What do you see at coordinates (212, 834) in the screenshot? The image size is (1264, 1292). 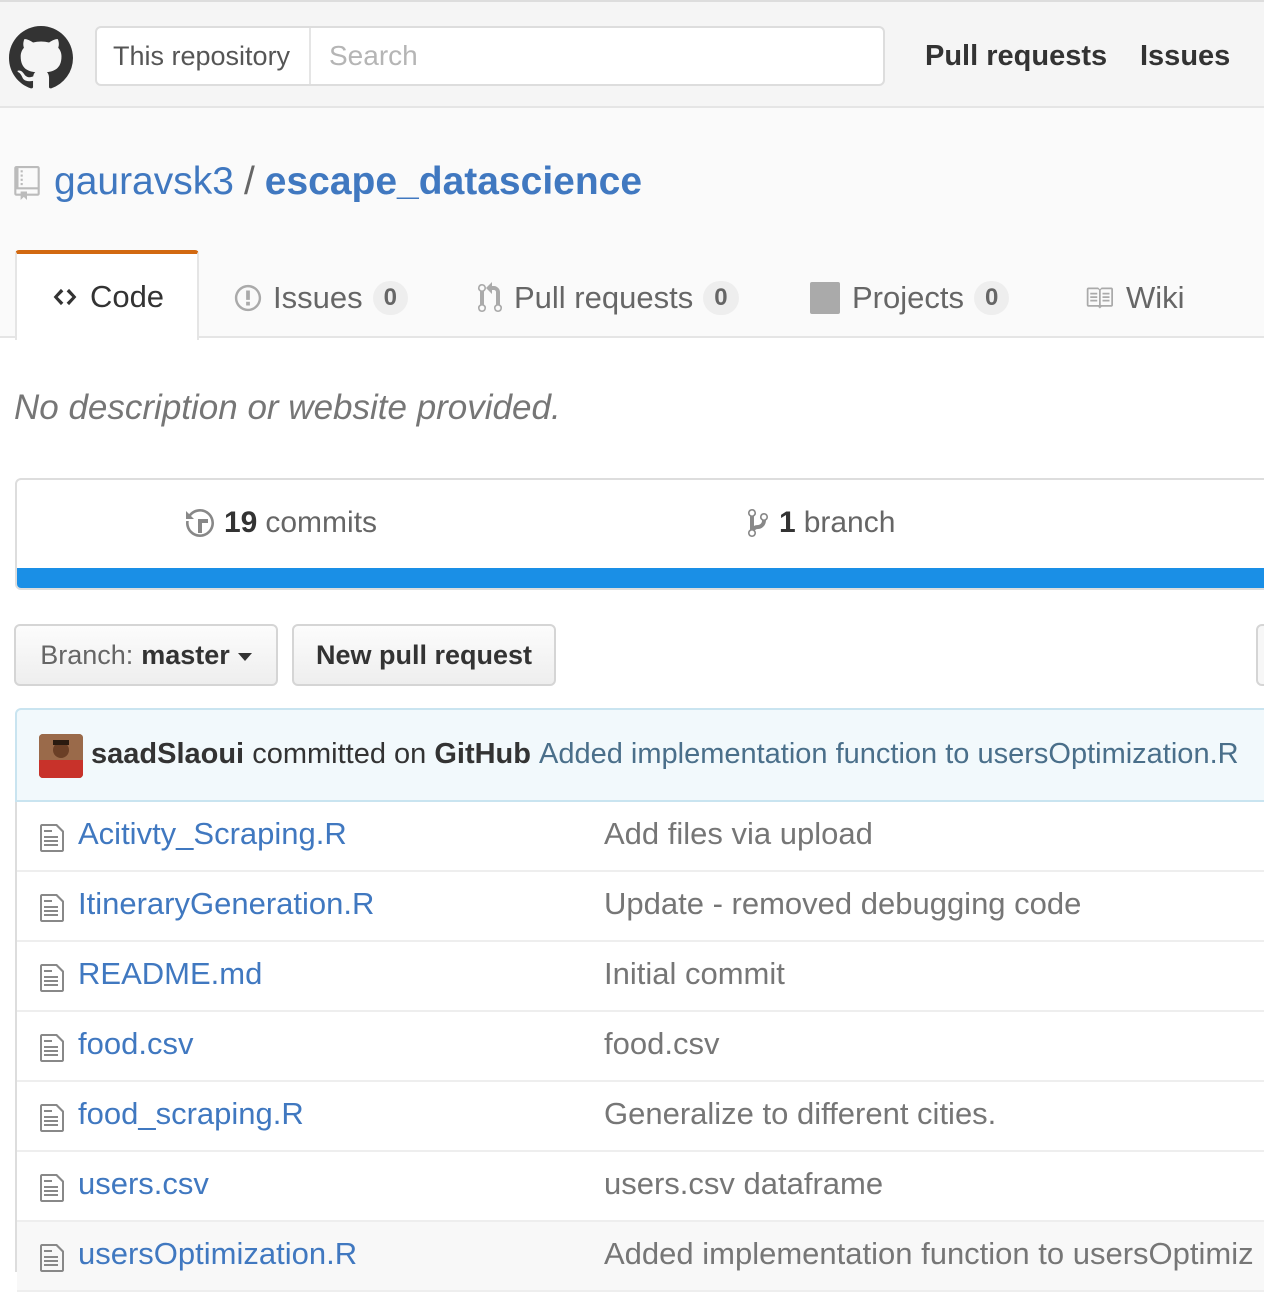 I see `file-name-link: Acitivty_Scraping.R` at bounding box center [212, 834].